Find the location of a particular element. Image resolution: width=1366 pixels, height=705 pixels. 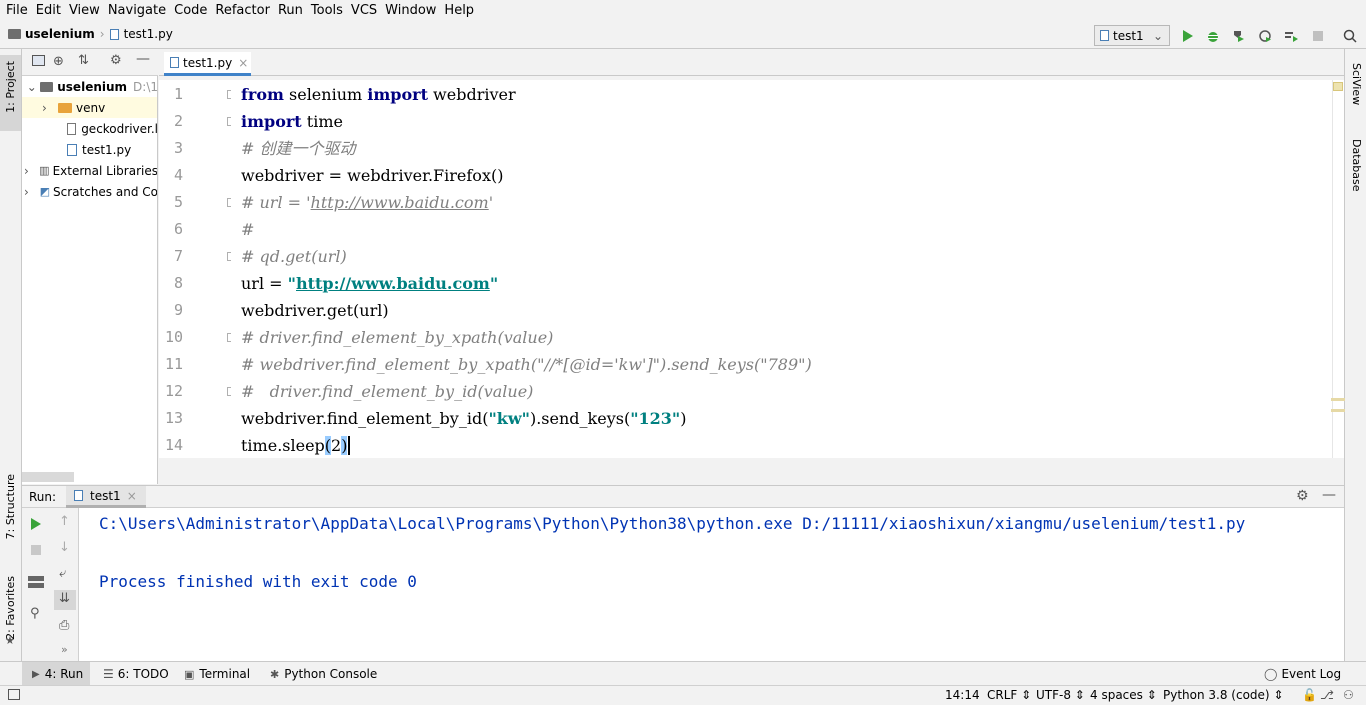

tree-item-label: geckodriver.l is located at coordinates (119, 128).